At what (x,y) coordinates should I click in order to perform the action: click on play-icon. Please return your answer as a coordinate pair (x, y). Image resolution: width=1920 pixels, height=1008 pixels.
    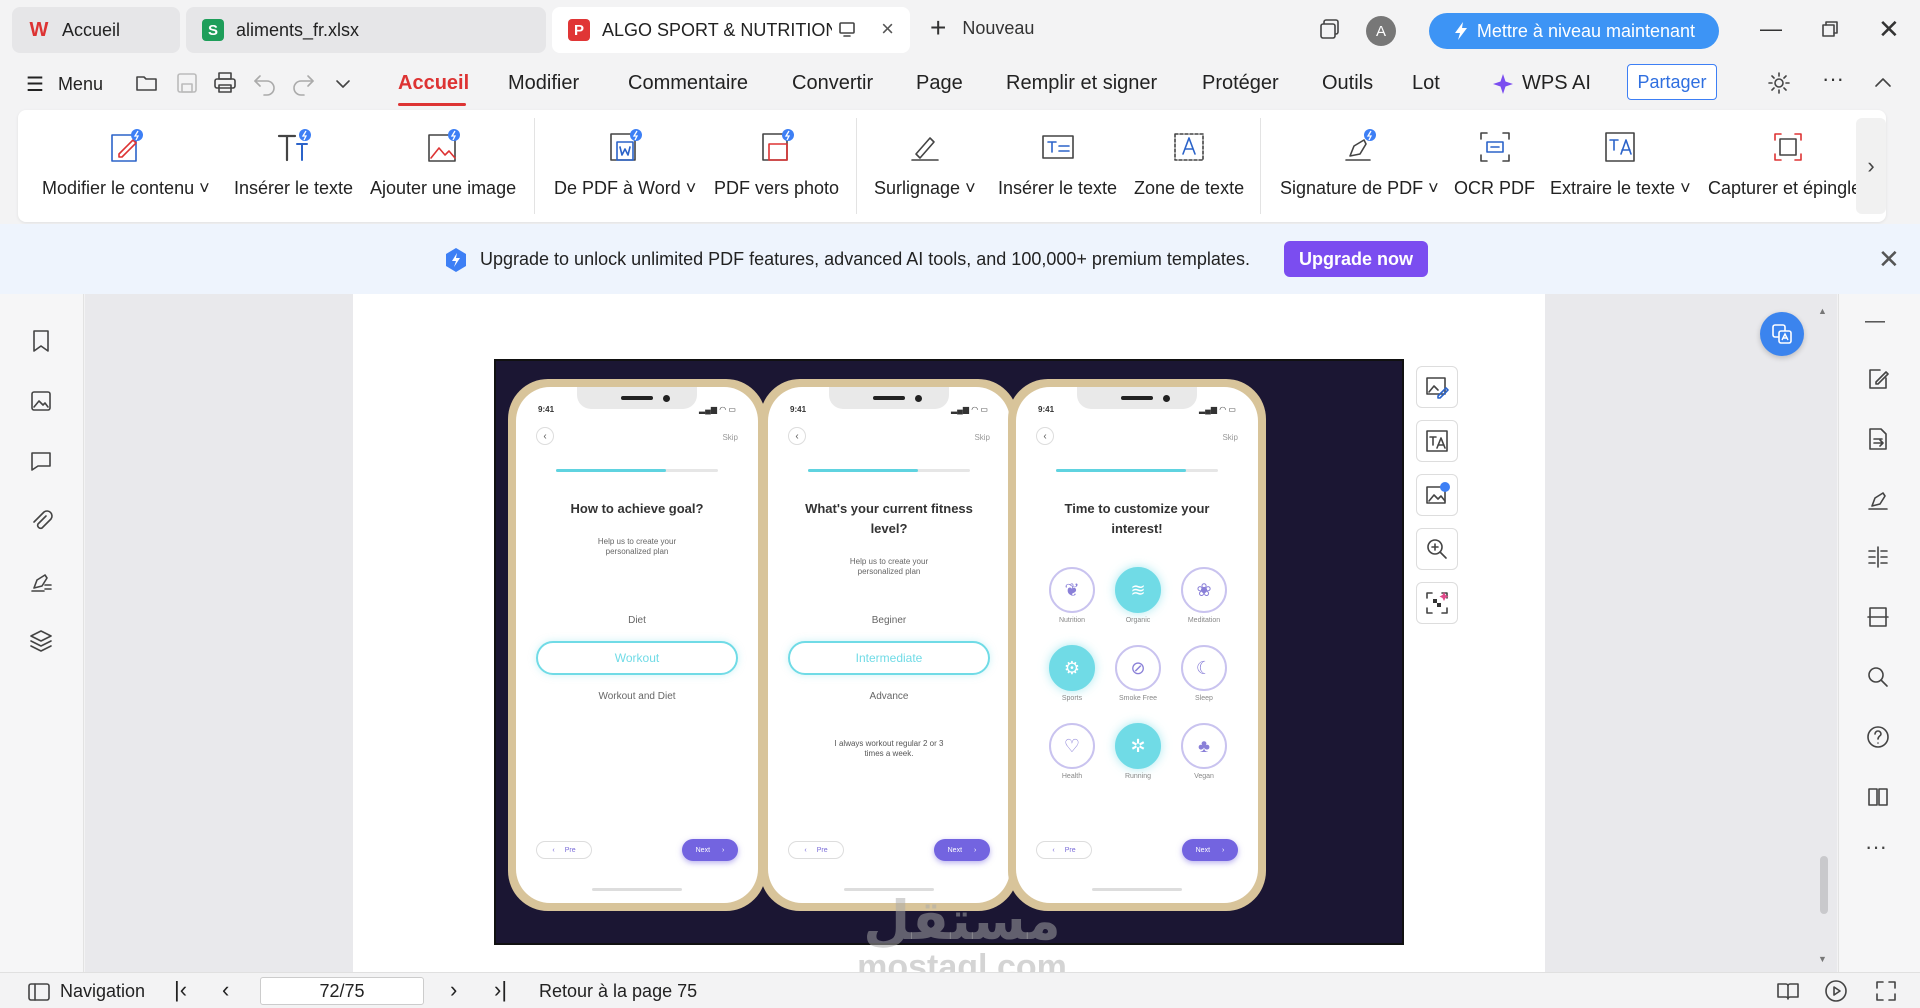
    Looking at the image, I should click on (1836, 991).